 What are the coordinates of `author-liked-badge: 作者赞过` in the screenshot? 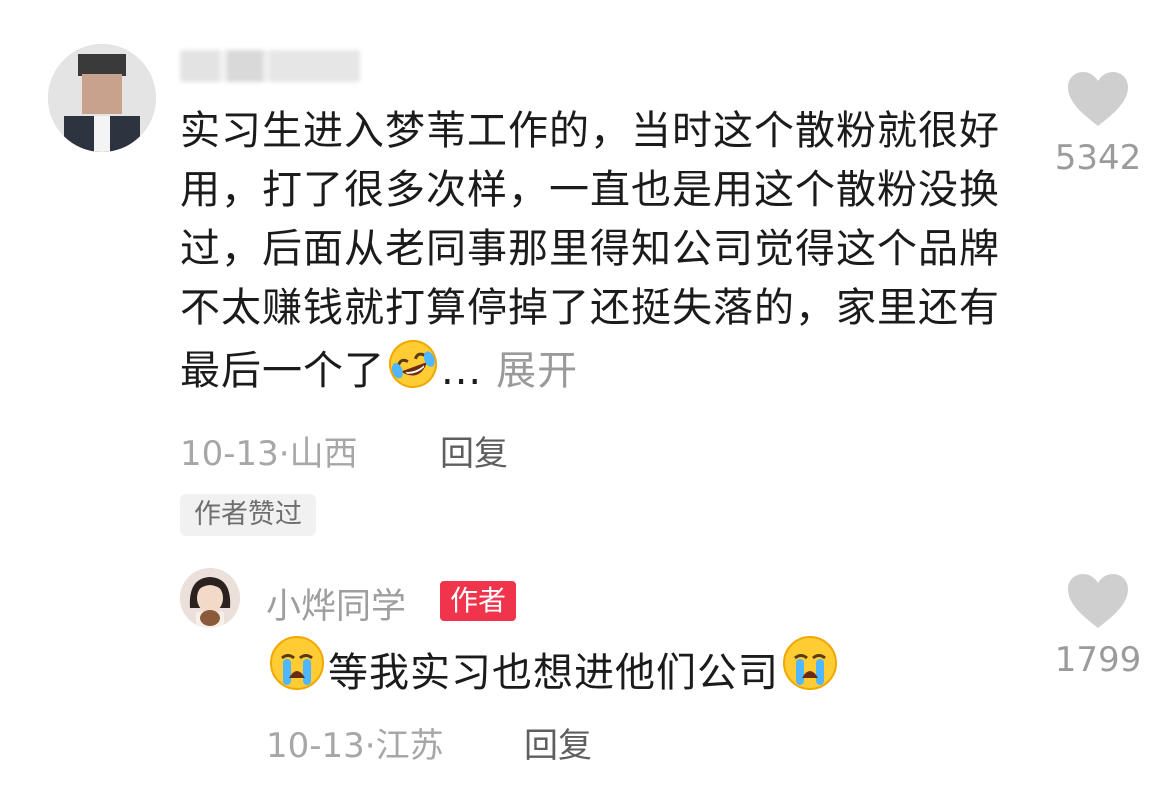 It's located at (248, 515).